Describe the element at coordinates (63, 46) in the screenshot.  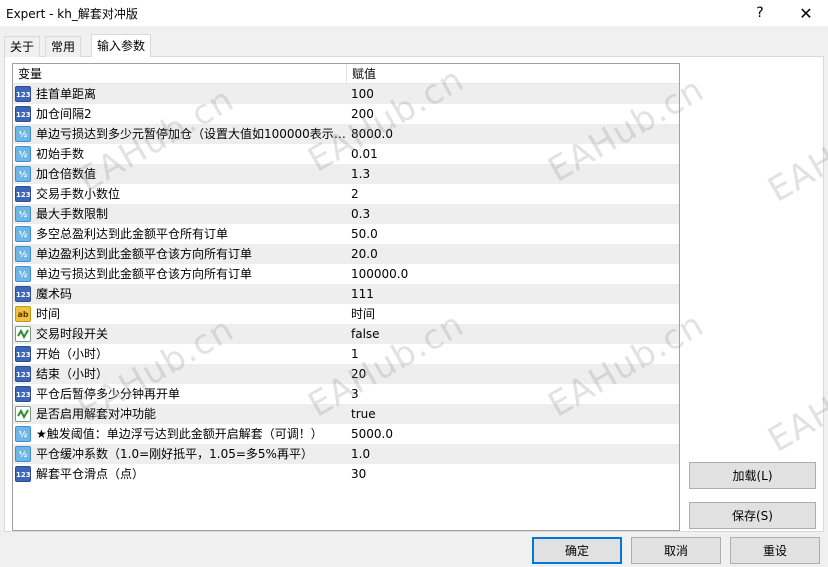
I see `tab-common: 常用` at that location.